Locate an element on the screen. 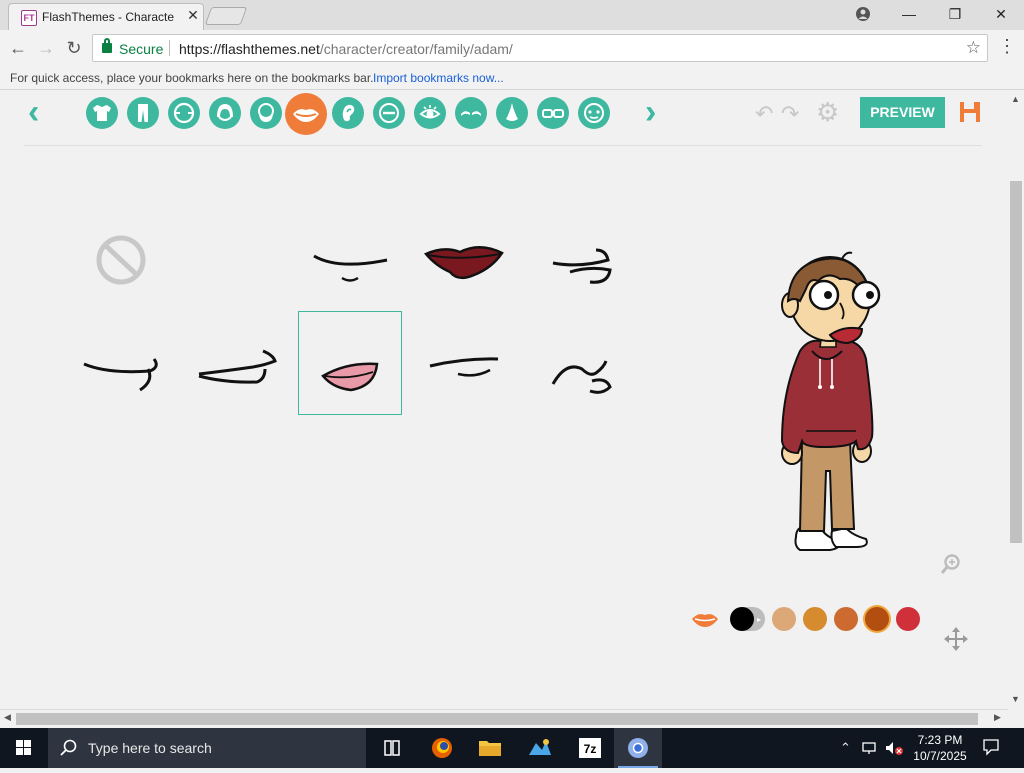  character-preview is located at coordinates (830, 401).